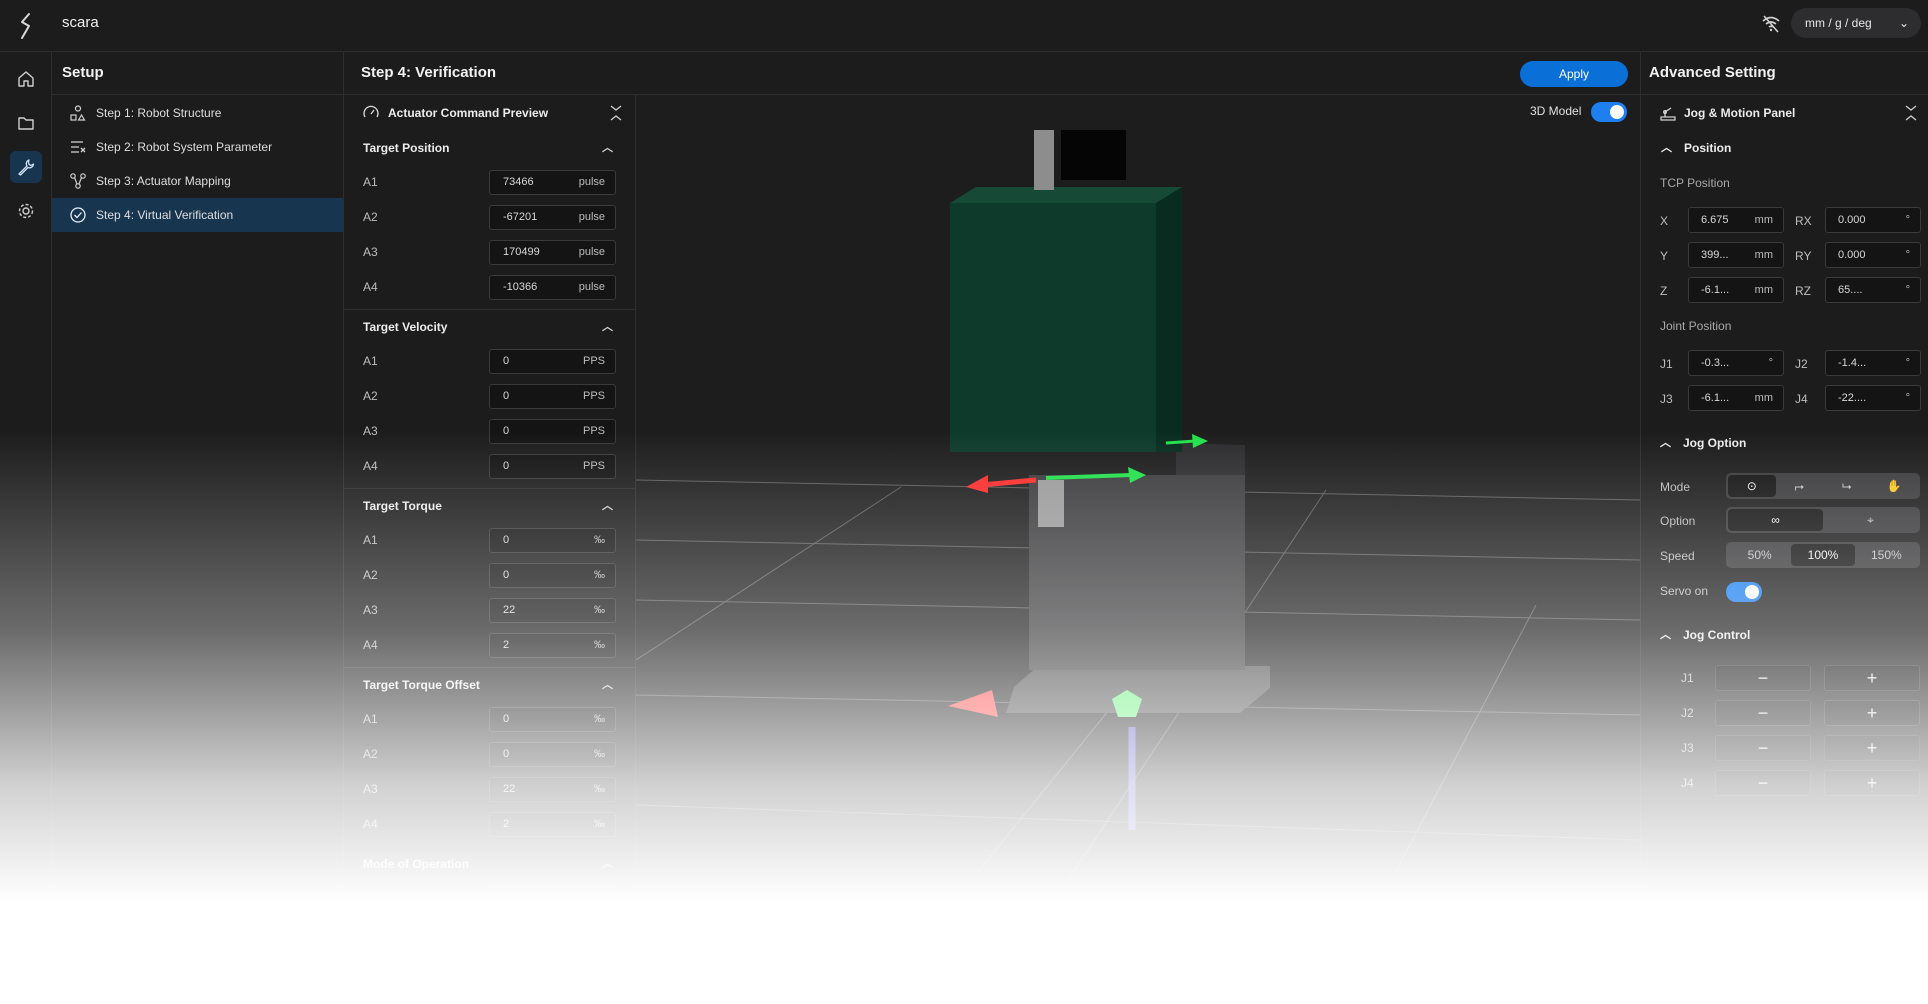 The height and width of the screenshot is (1004, 1928). Describe the element at coordinates (1784, 635) in the screenshot. I see `jog-control-header: ︿ Jog Control` at that location.